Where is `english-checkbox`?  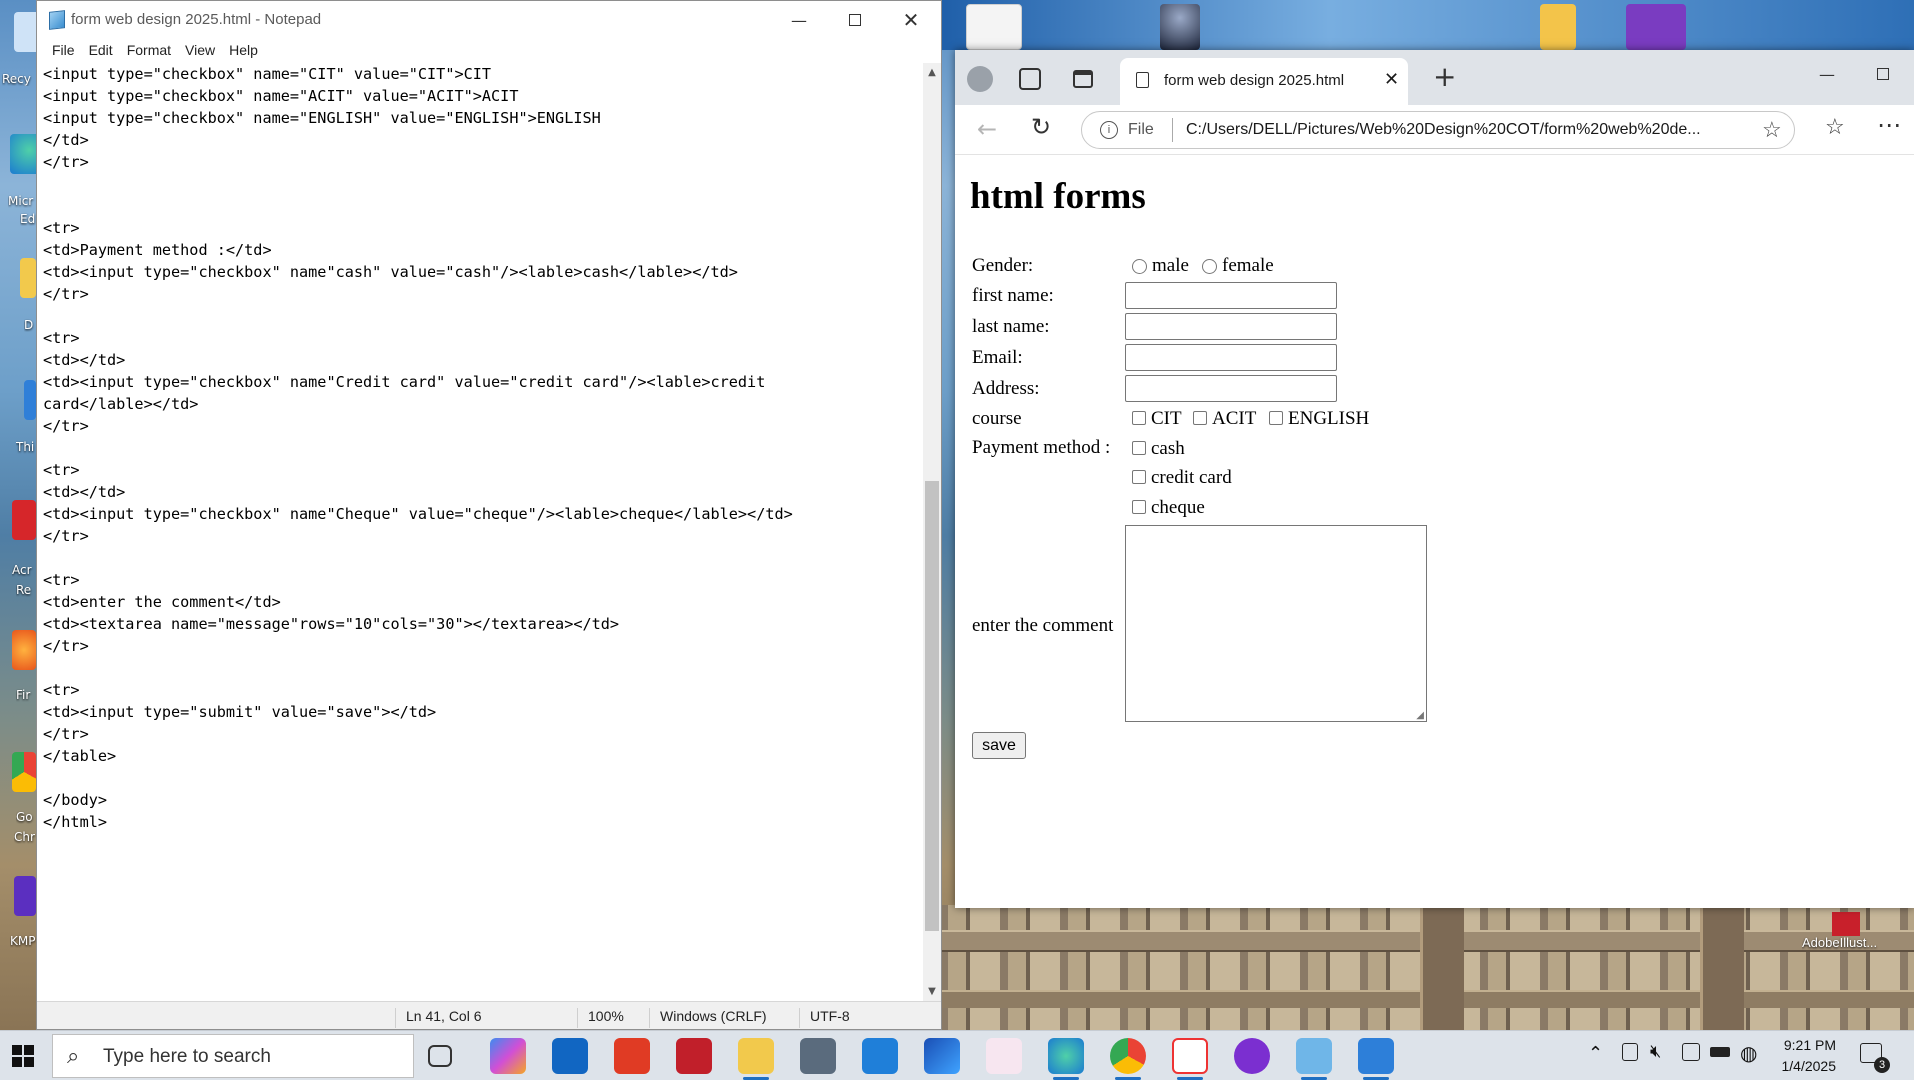 english-checkbox is located at coordinates (1276, 418).